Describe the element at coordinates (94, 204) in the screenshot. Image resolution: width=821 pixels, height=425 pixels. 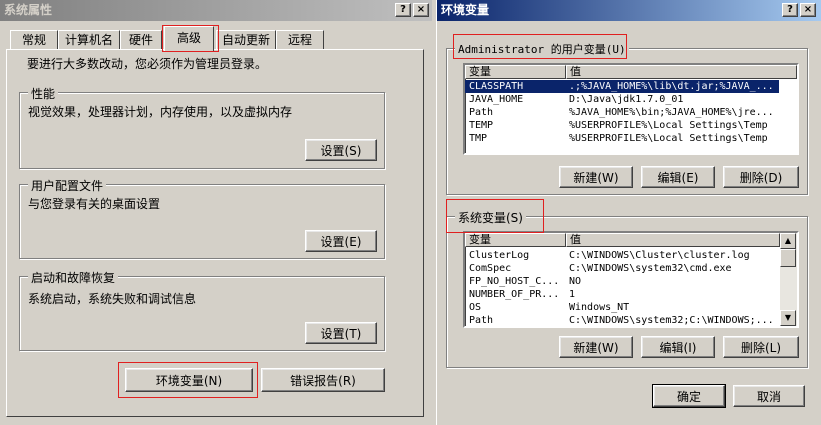
I see `user-profiles-desc: 与您登录有关的桌面设置` at that location.